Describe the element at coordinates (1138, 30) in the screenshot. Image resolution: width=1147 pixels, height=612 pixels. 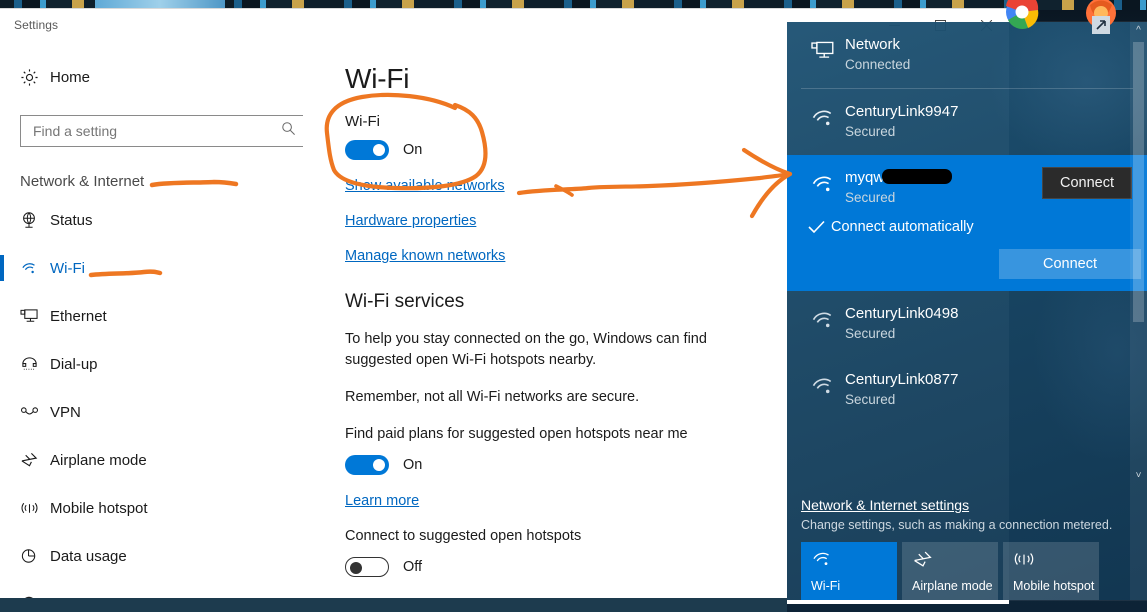
I see `scroll-up-icon: ^` at that location.